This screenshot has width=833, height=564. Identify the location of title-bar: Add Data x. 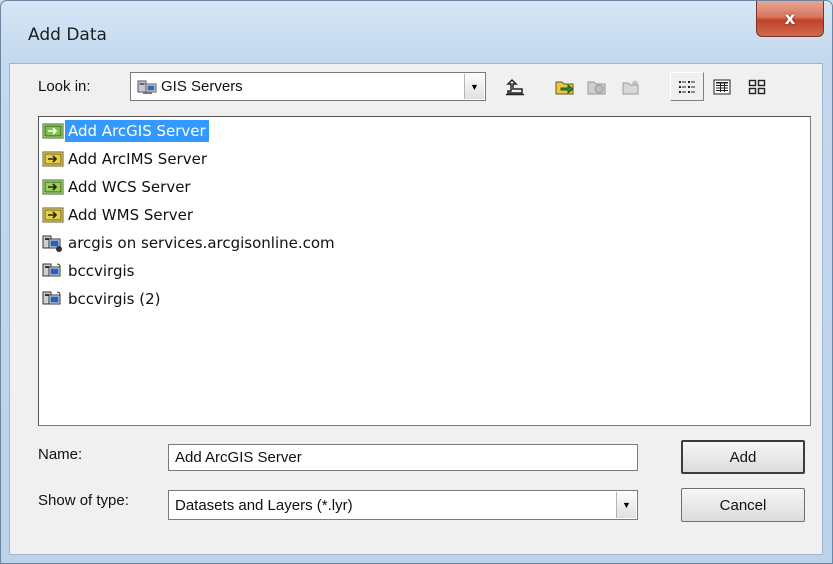
(416, 32).